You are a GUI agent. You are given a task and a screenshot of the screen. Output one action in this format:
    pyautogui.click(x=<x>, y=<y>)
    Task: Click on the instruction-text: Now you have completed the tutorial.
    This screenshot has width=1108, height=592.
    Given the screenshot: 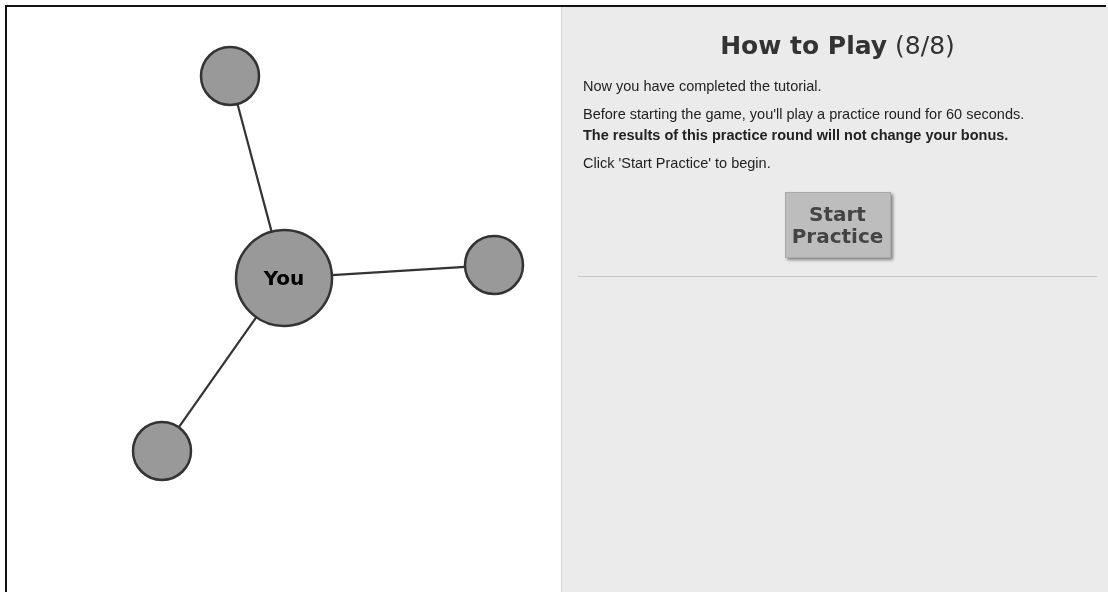 What is the action you would take?
    pyautogui.click(x=703, y=86)
    